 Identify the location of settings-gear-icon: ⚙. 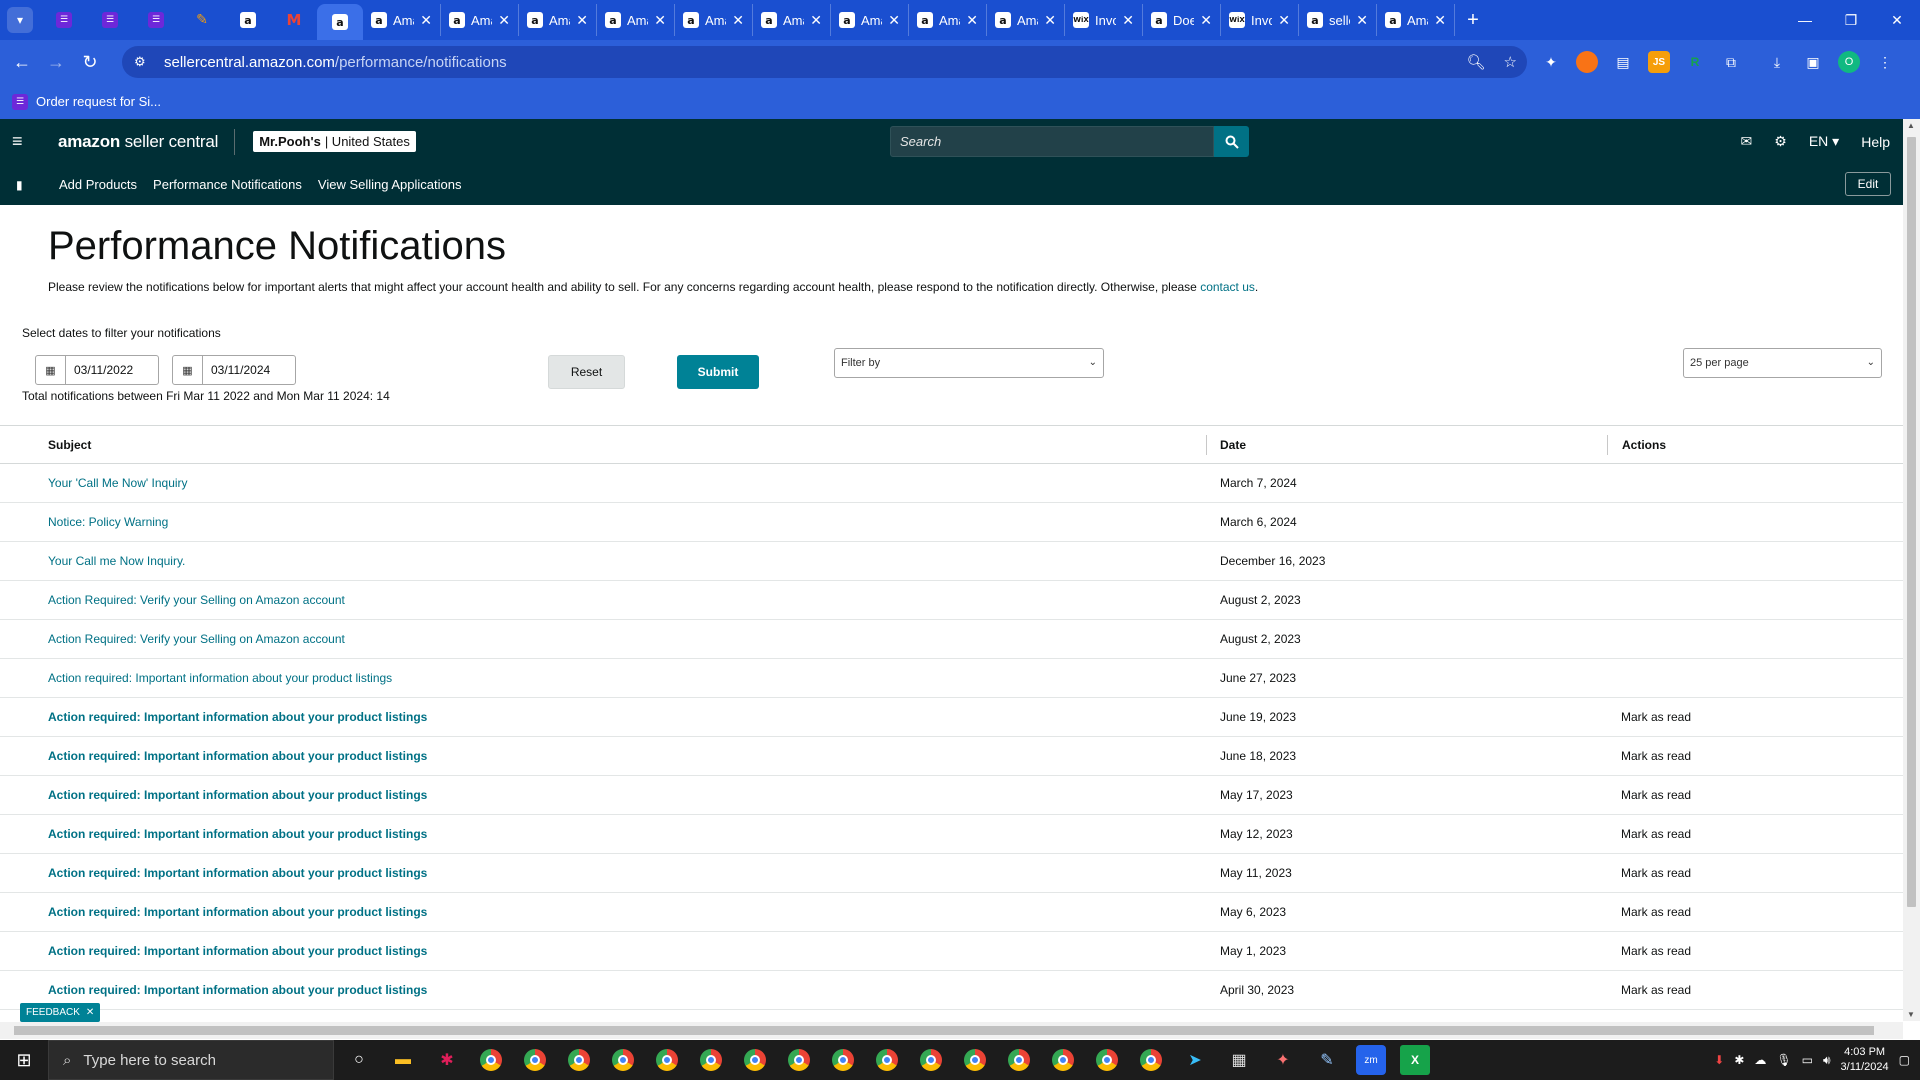
(1780, 141).